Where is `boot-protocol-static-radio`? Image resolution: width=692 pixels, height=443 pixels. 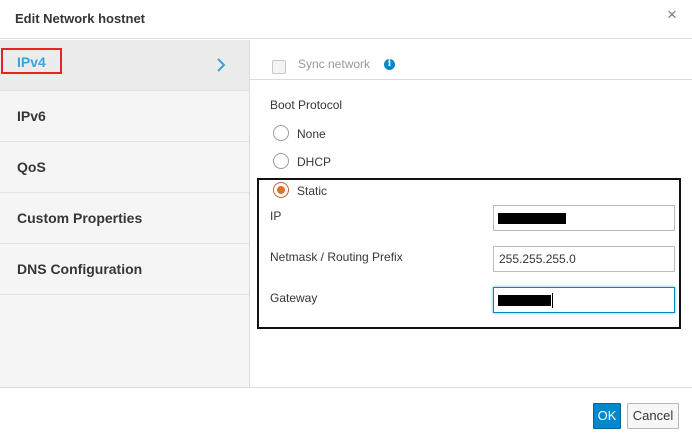 boot-protocol-static-radio is located at coordinates (281, 190).